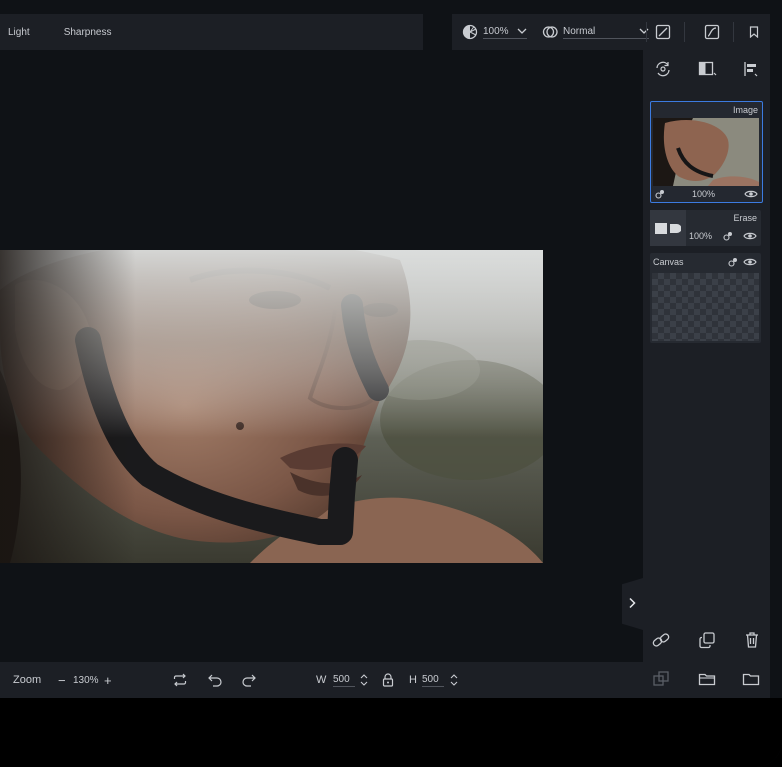 Image resolution: width=782 pixels, height=767 pixels. I want to click on compare-icon, so click(707, 69).